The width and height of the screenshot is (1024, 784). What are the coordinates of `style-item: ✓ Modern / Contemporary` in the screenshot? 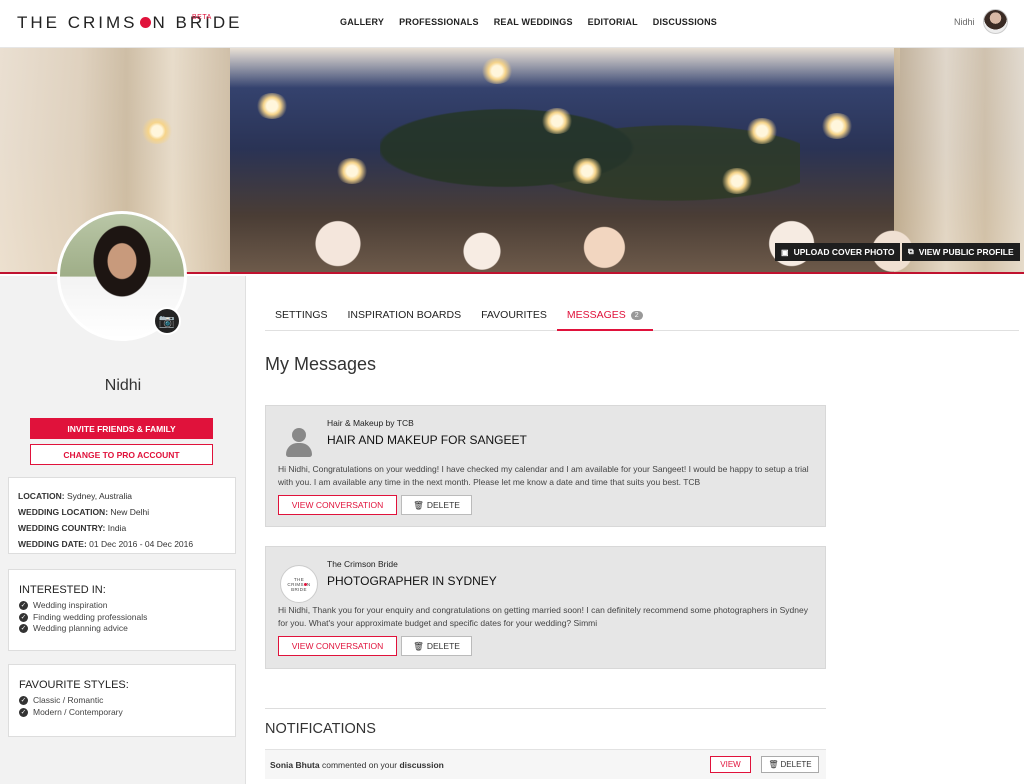 It's located at (122, 713).